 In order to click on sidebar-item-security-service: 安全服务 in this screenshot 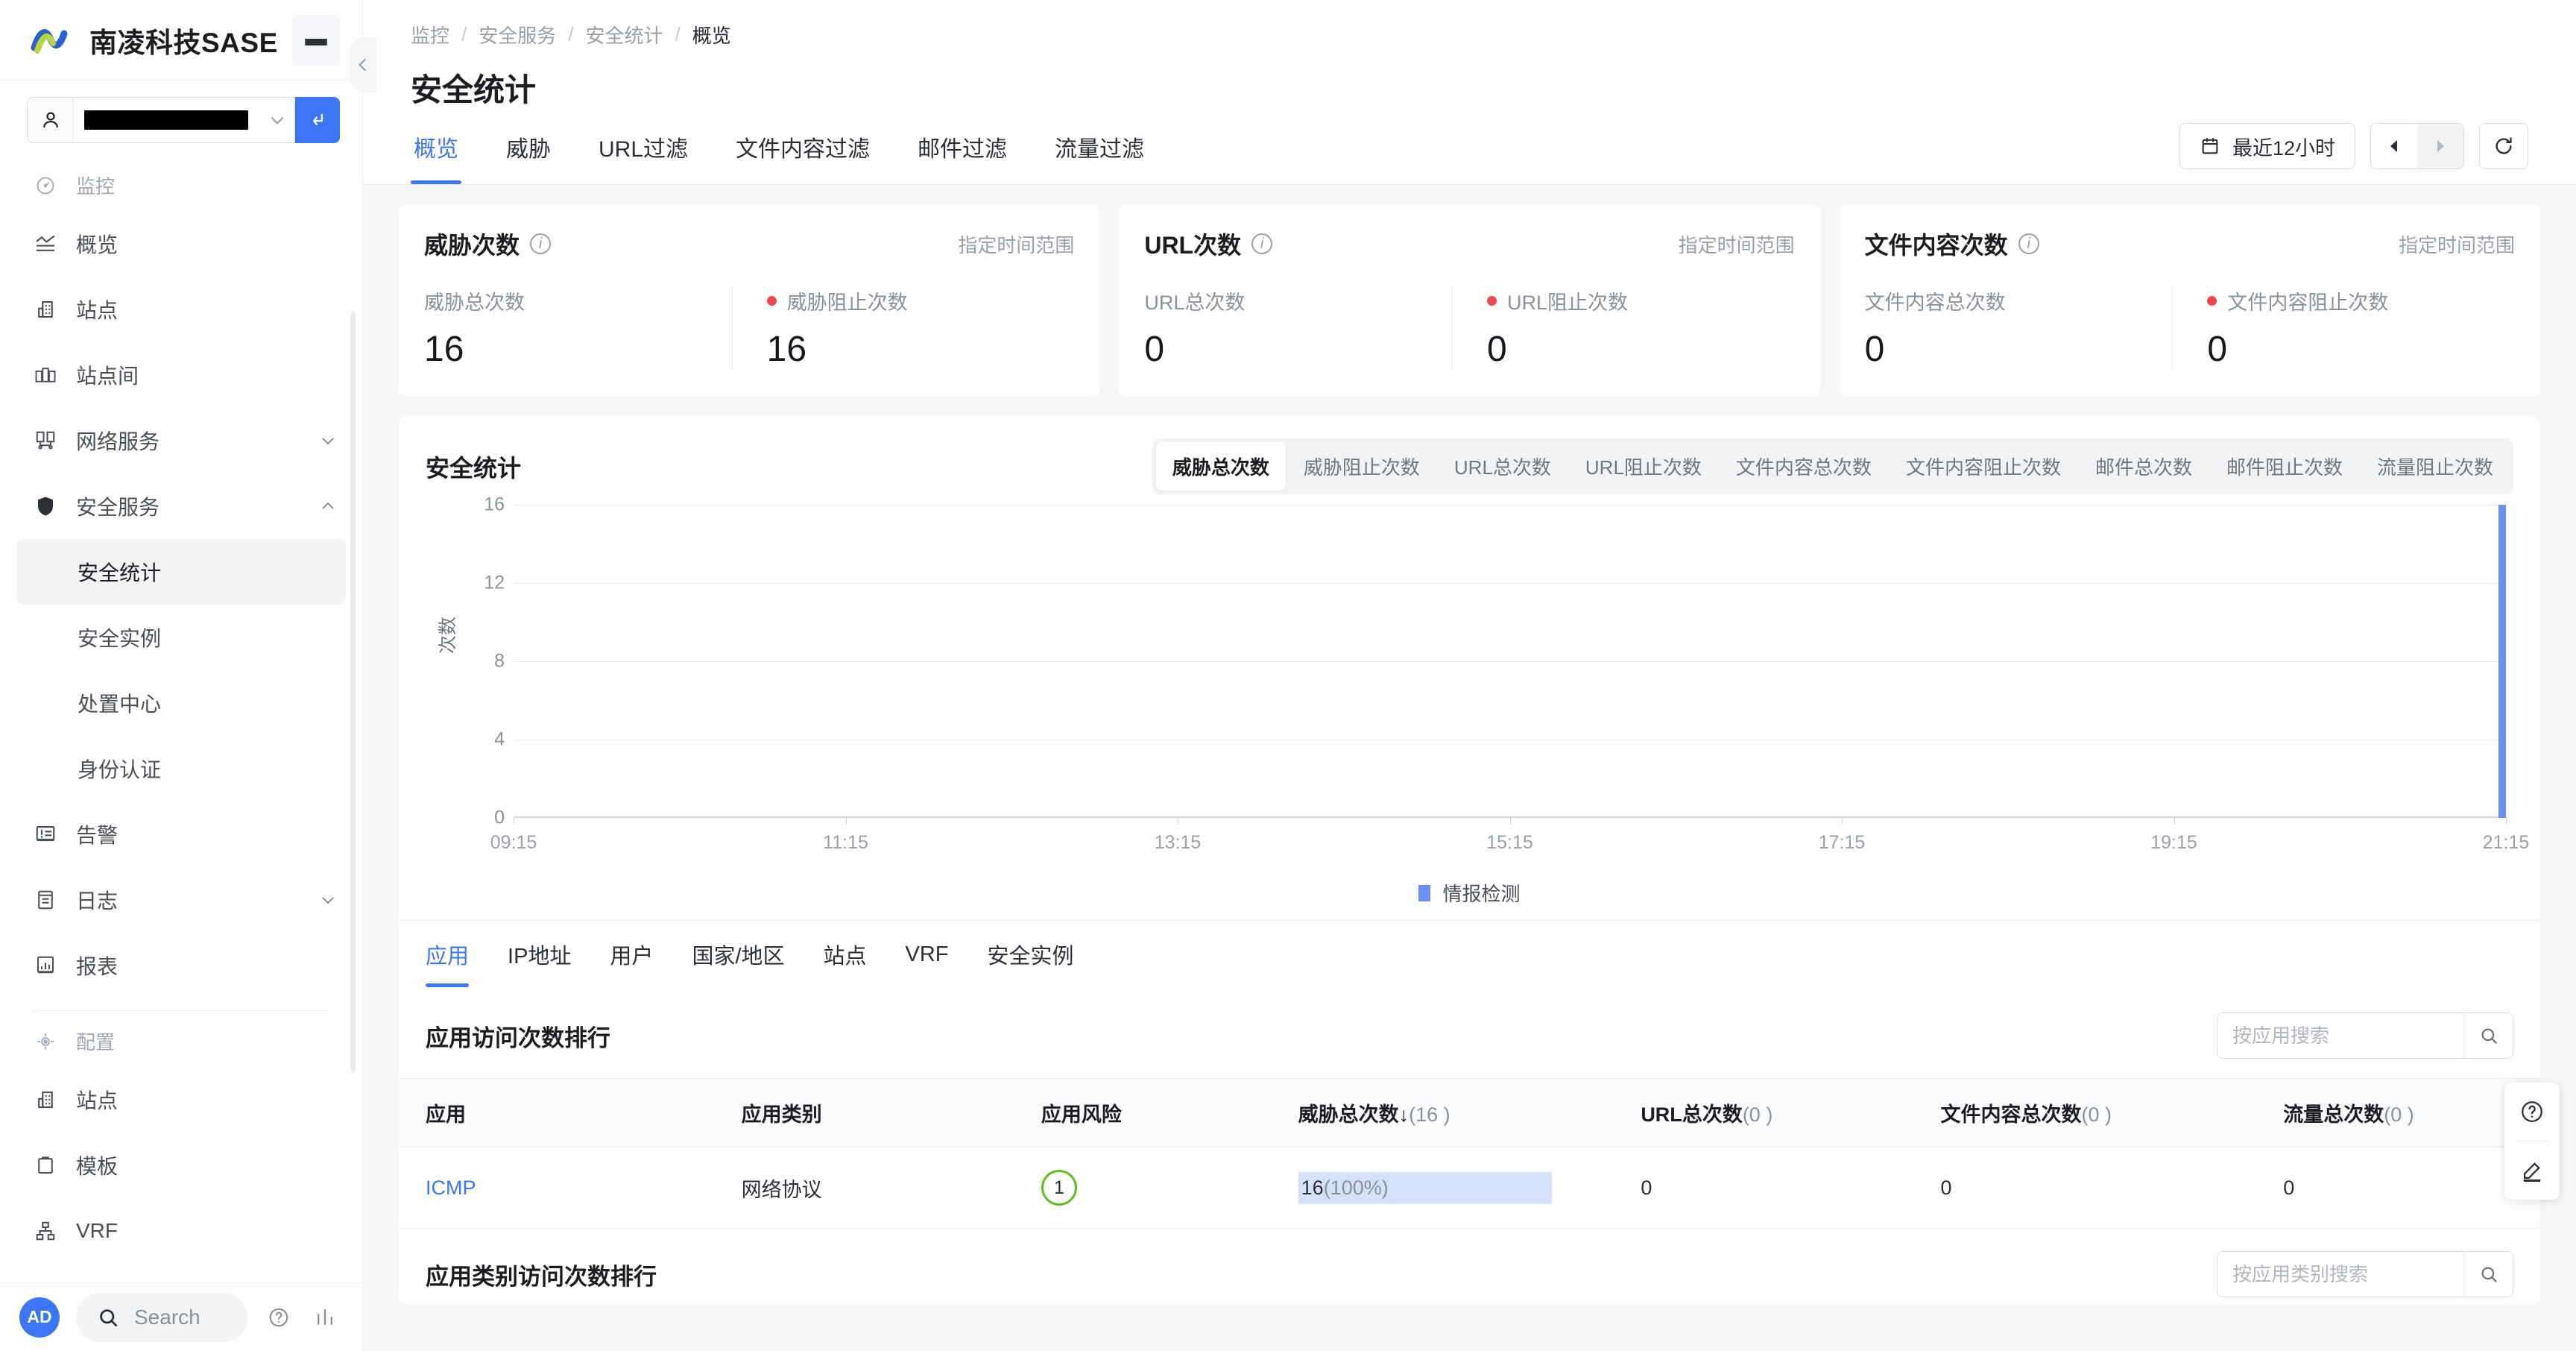, I will do `click(181, 506)`.